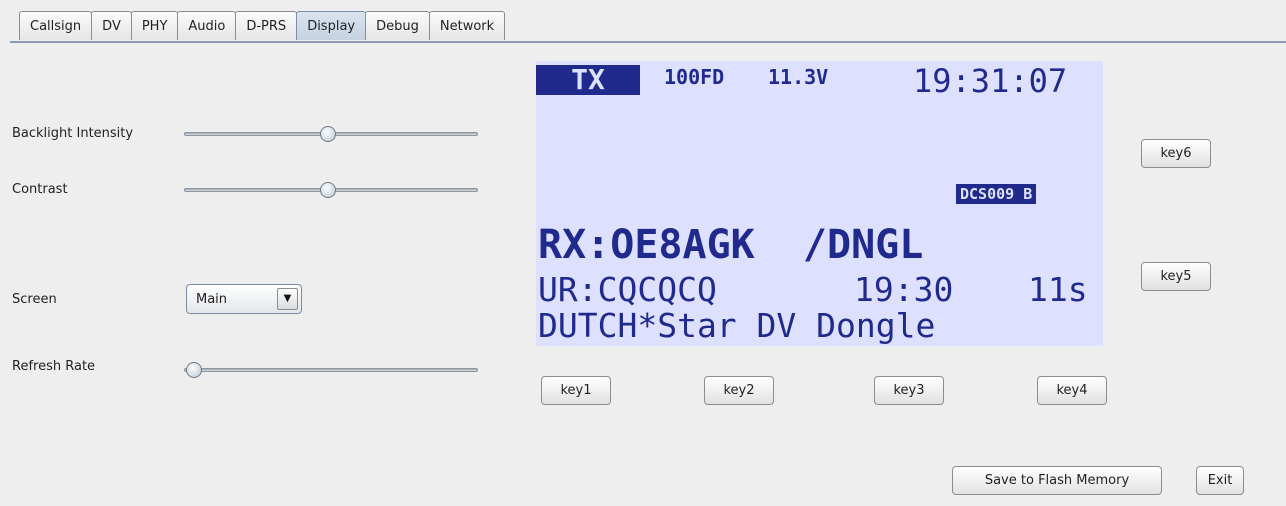  I want to click on lcd-tx-indicator: TX, so click(588, 80).